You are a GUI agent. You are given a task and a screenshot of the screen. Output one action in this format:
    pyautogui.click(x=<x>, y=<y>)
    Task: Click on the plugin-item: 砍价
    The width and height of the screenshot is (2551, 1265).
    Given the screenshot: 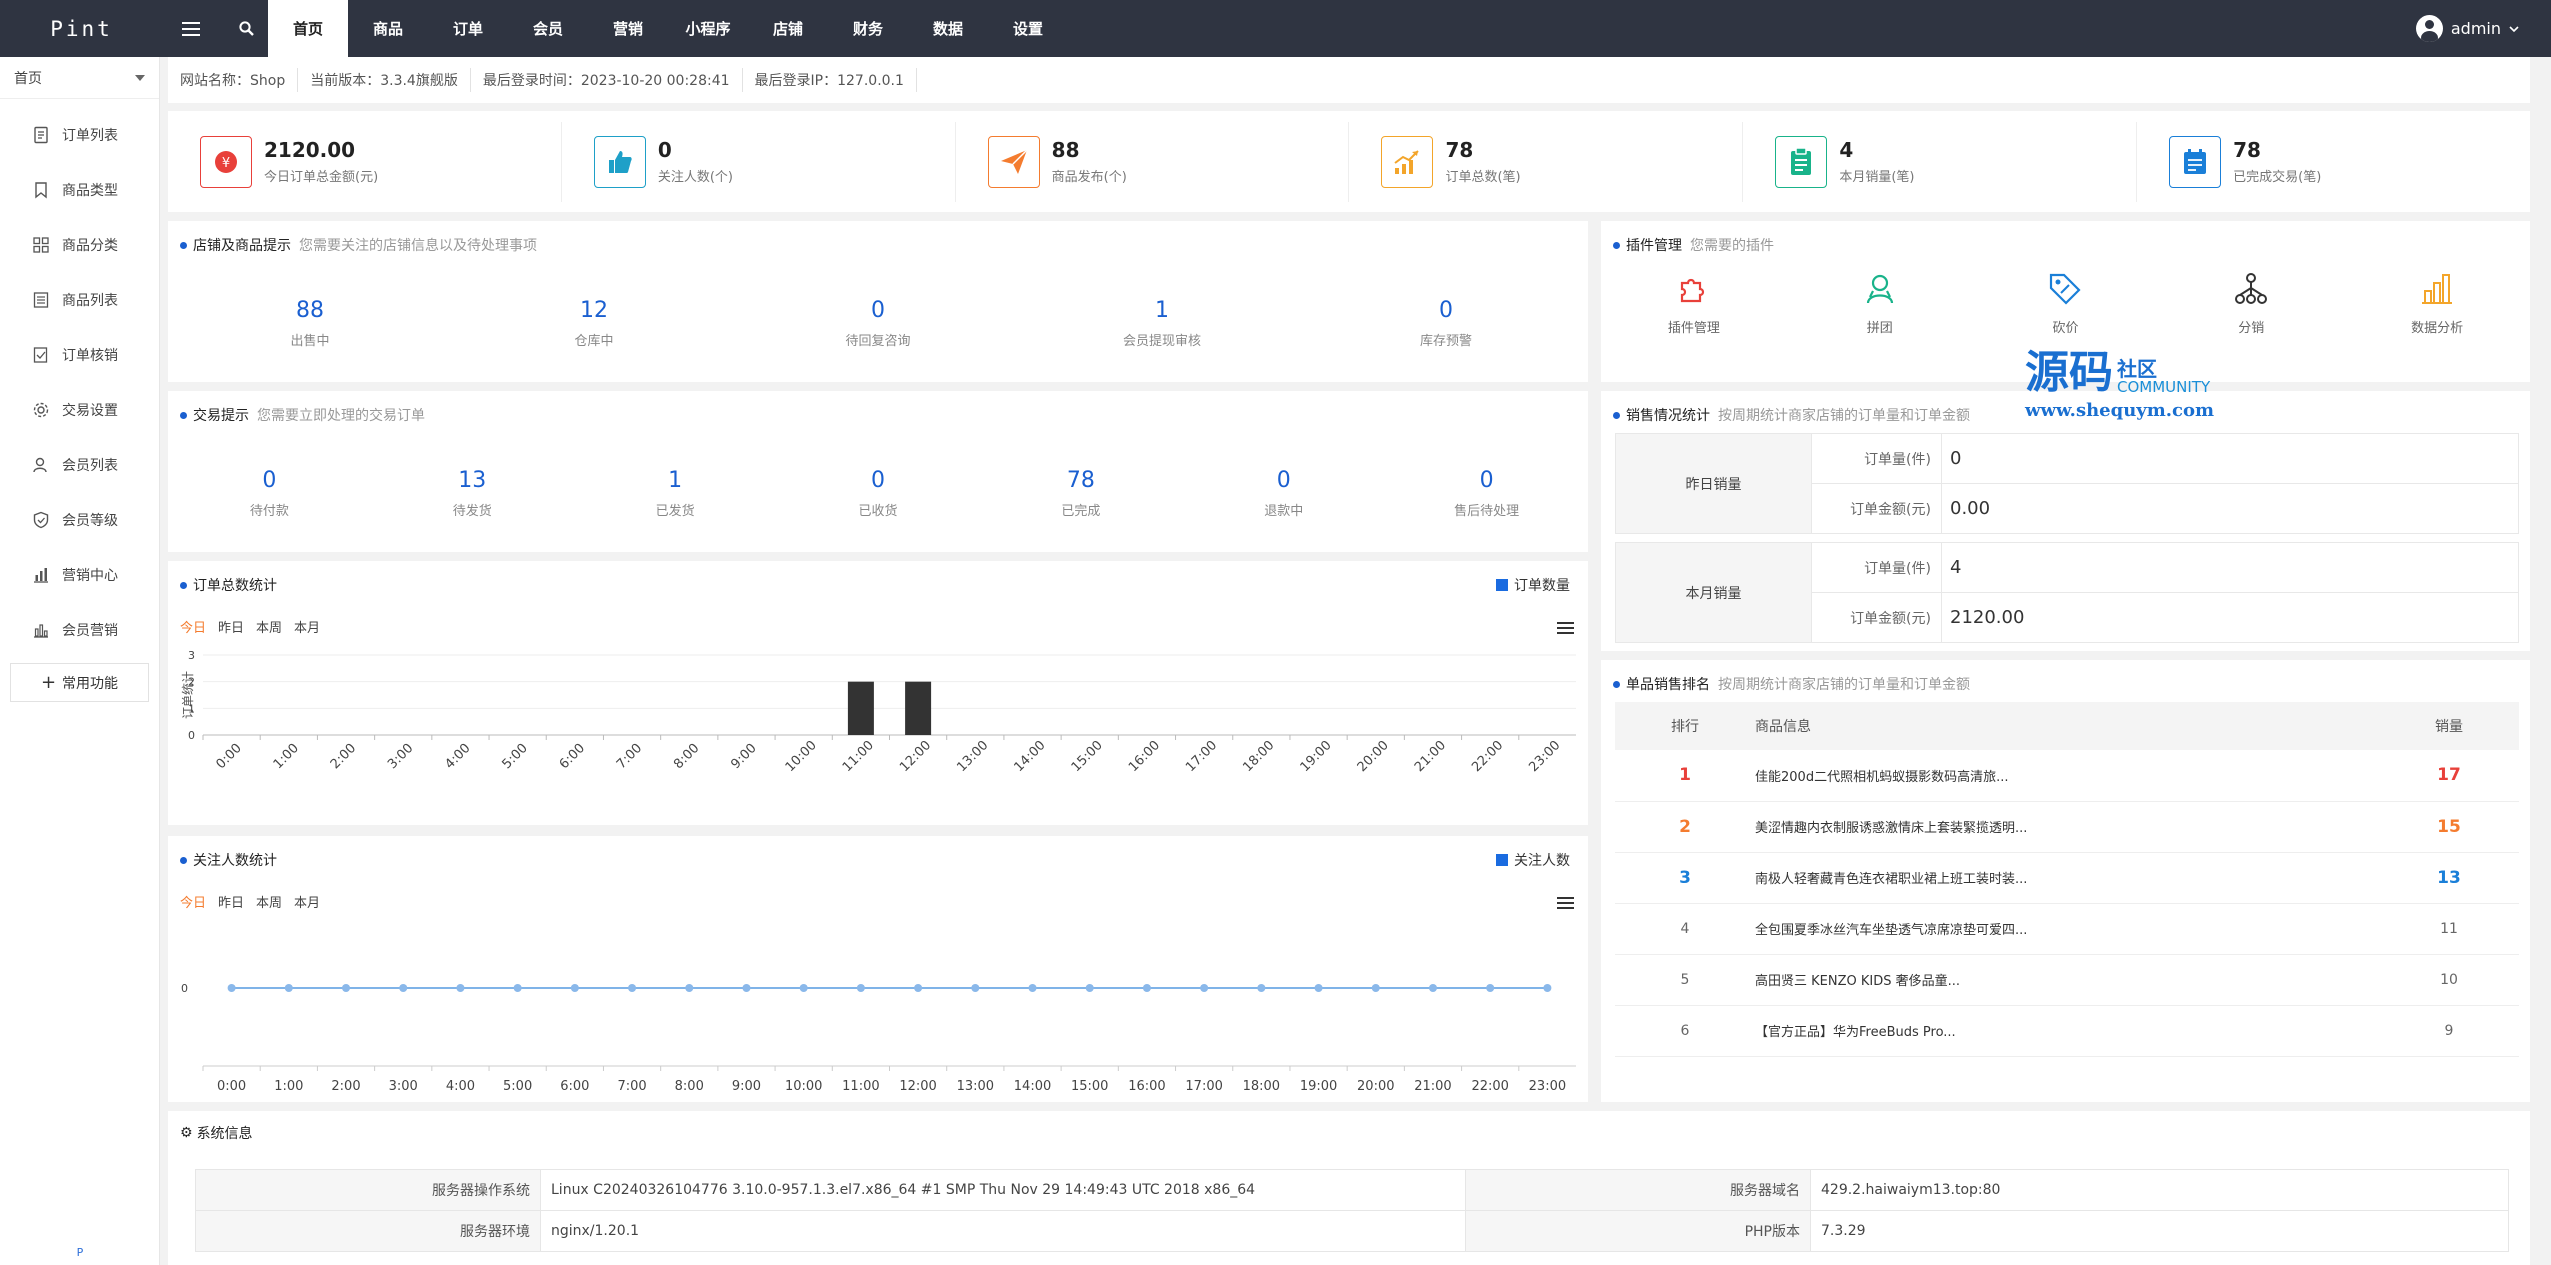 What is the action you would take?
    pyautogui.click(x=2066, y=303)
    